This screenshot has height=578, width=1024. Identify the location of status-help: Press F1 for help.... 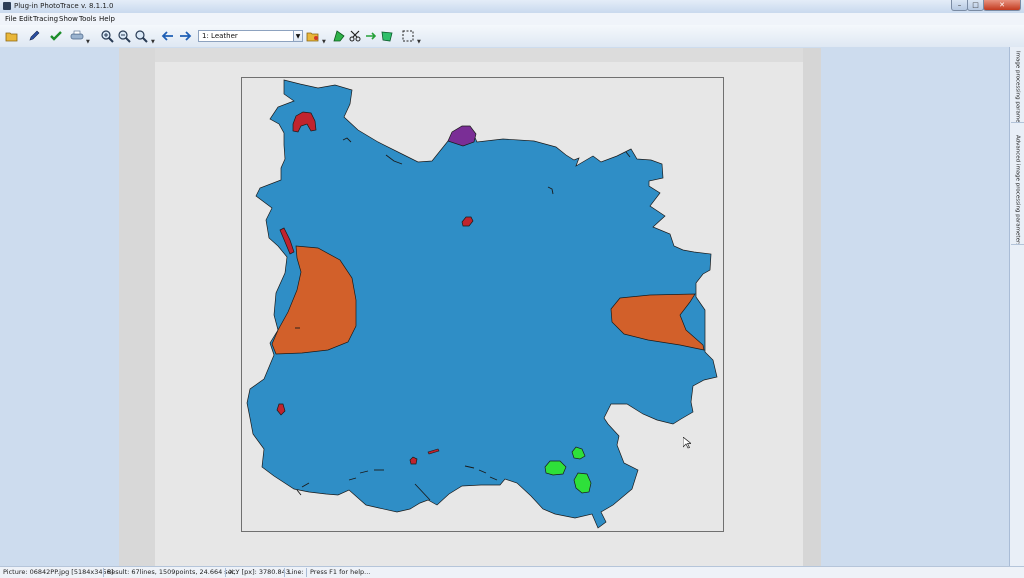
(340, 572).